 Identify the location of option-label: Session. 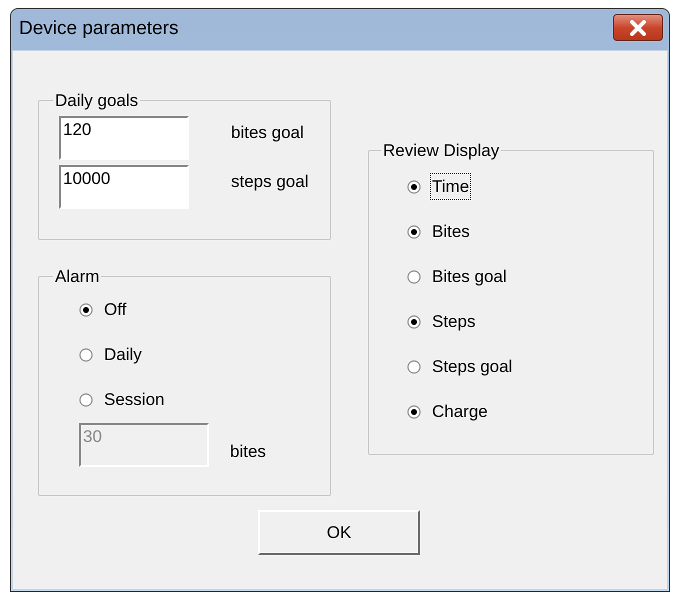
(134, 399).